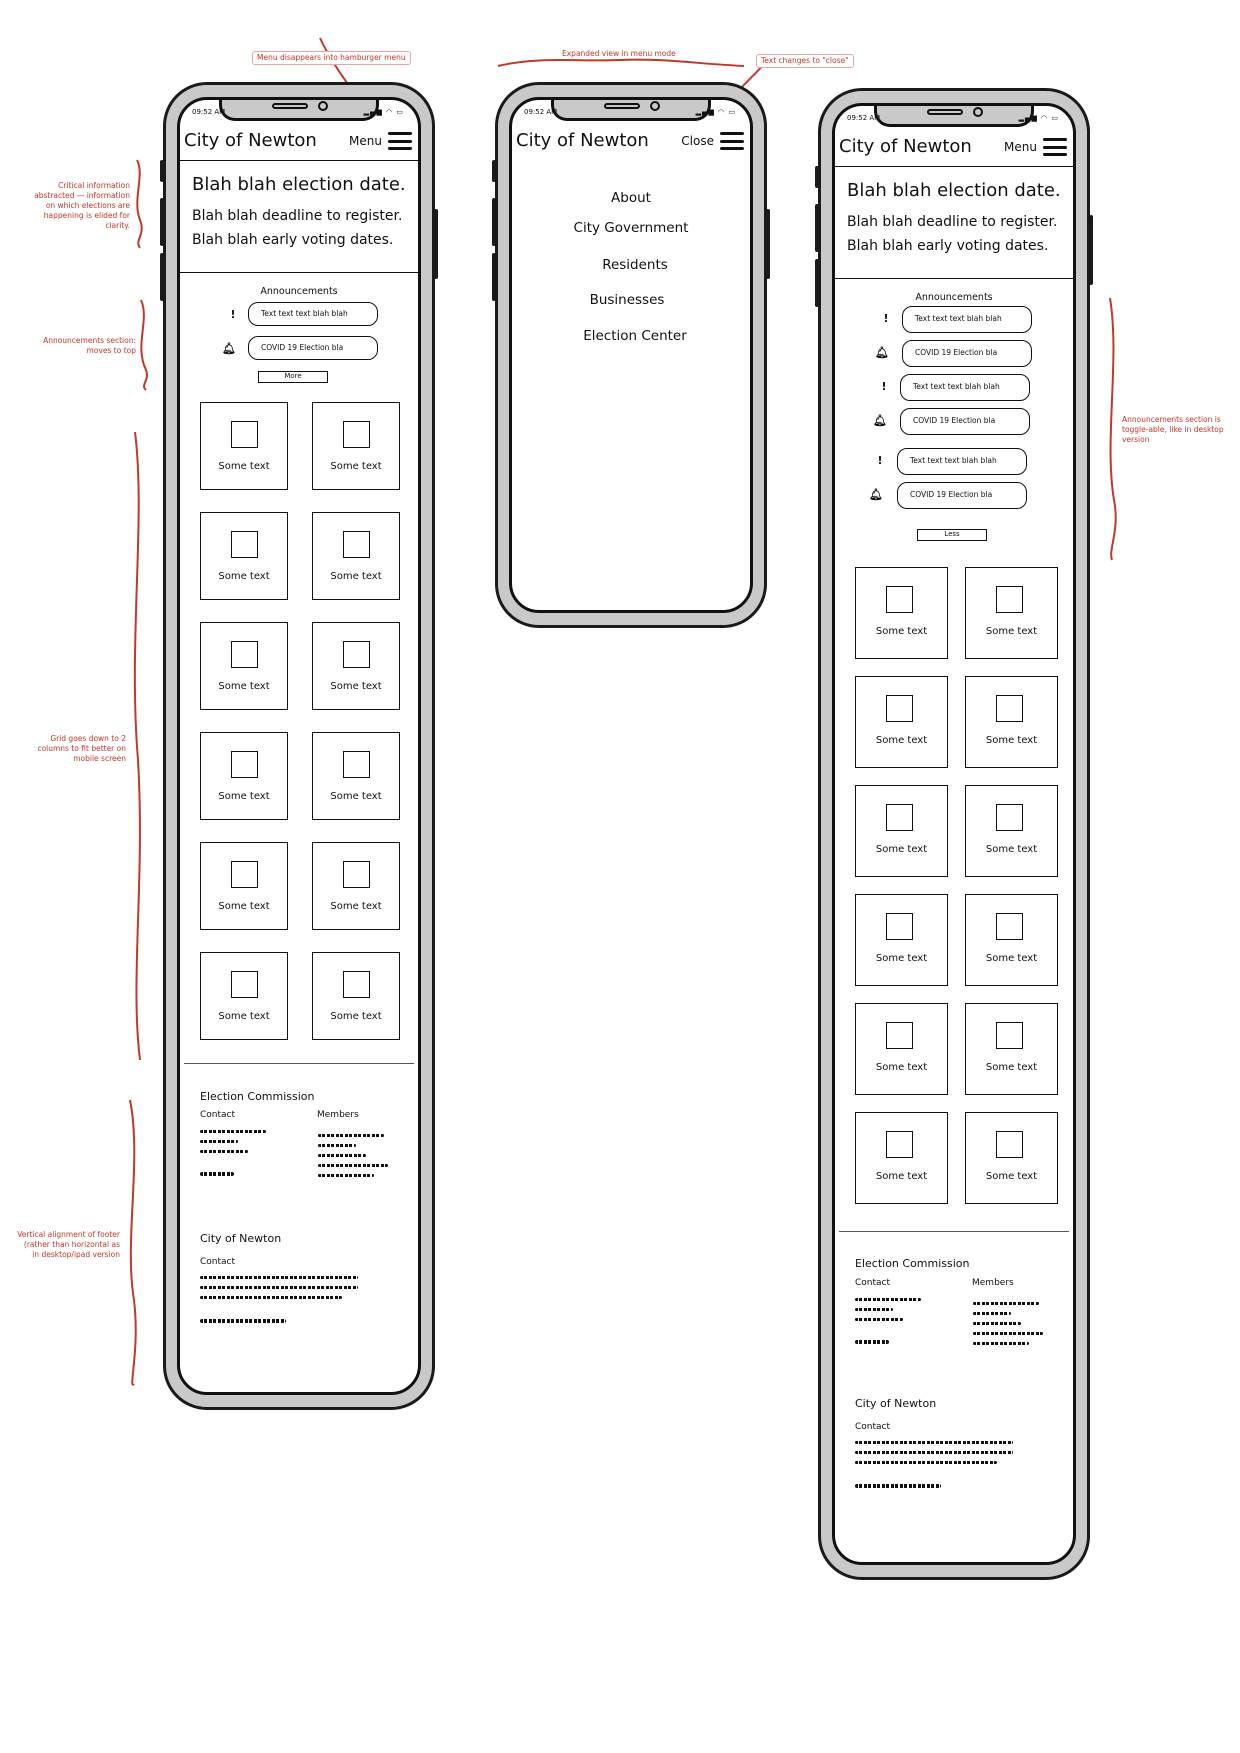 Image resolution: width=1240 pixels, height=1753 pixels. I want to click on status-time: 09:52 AM, so click(541, 112).